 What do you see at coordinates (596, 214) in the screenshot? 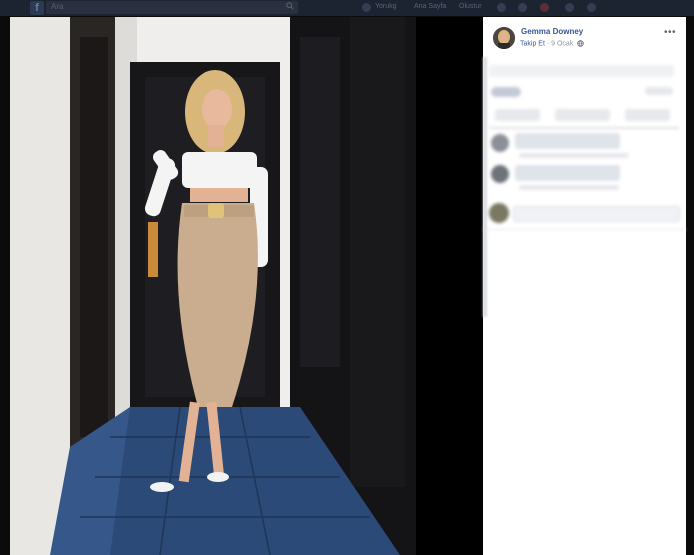
I see `comment-input-placeholder` at bounding box center [596, 214].